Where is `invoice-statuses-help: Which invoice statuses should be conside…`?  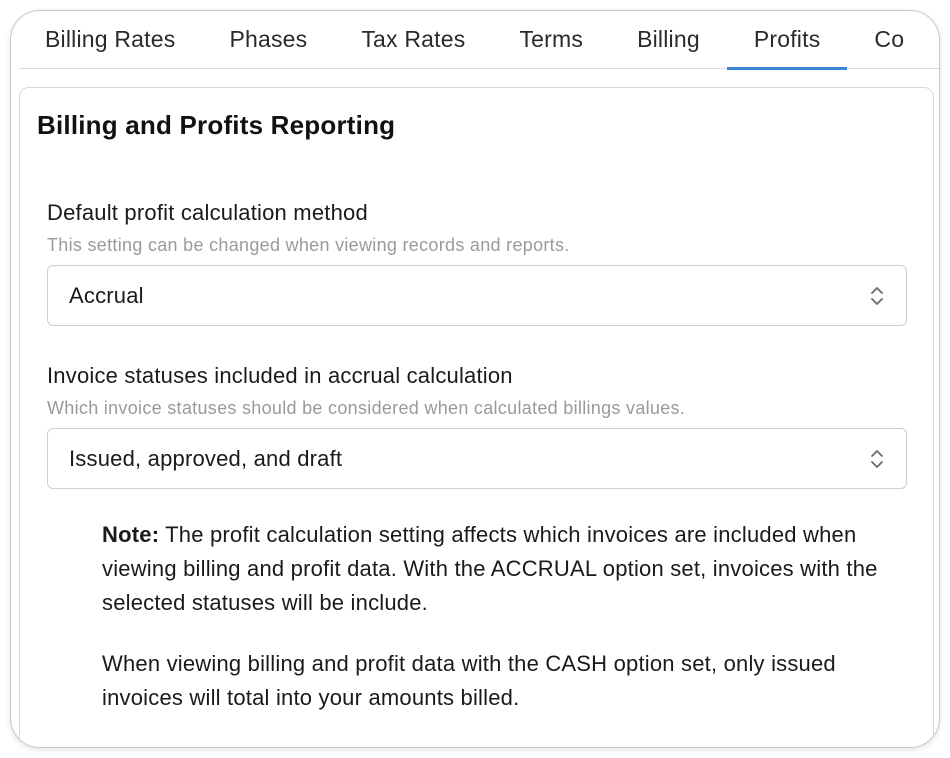 invoice-statuses-help: Which invoice statuses should be conside… is located at coordinates (366, 408).